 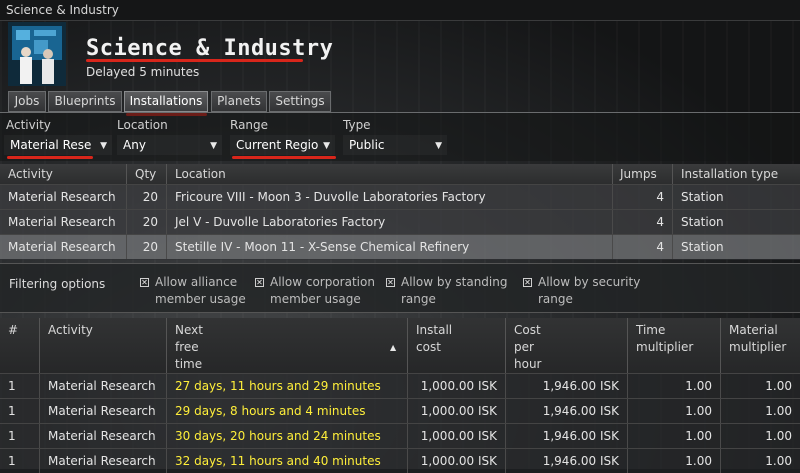 I want to click on tab-settings: Settings, so click(x=300, y=101).